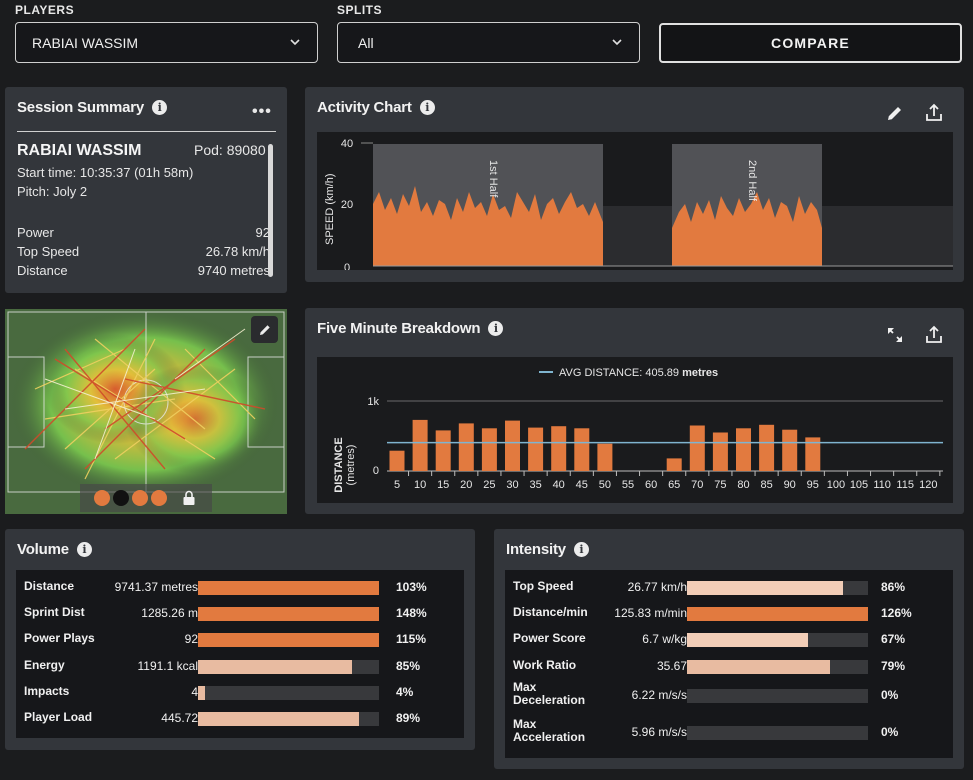 The height and width of the screenshot is (780, 973). What do you see at coordinates (347, 205) in the screenshot?
I see `ytick: 20` at bounding box center [347, 205].